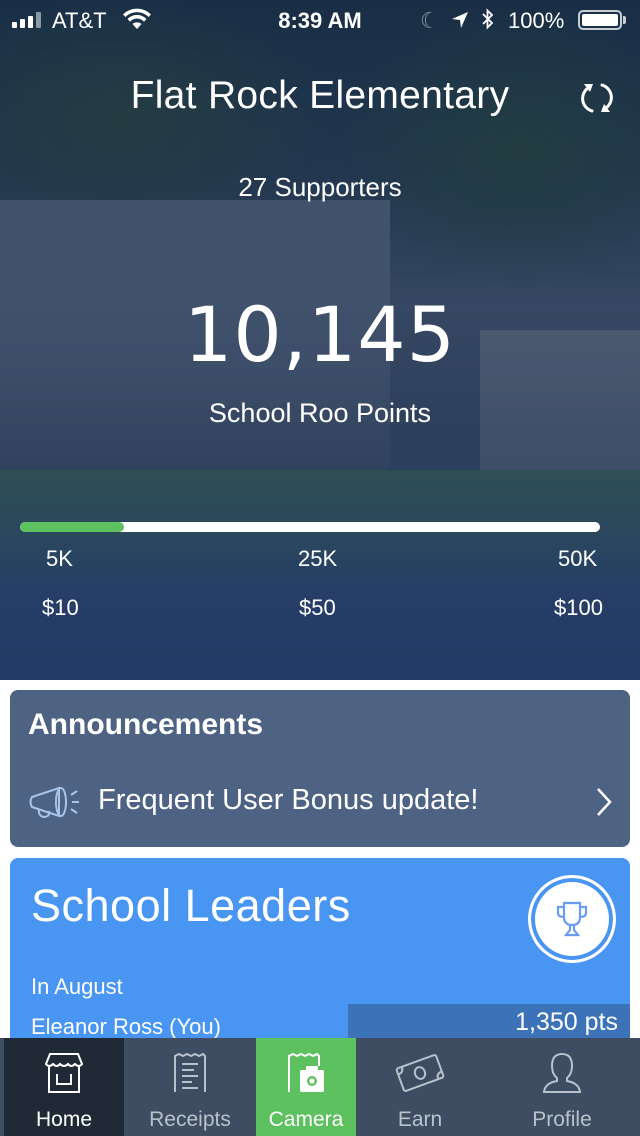  I want to click on leaderboard-button, so click(572, 919).